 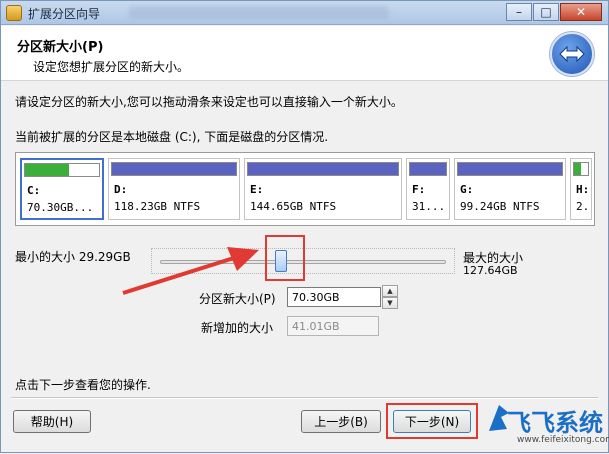 What do you see at coordinates (111, 67) in the screenshot?
I see `page-subtitle: 设定您想扩展分区的新大小。` at bounding box center [111, 67].